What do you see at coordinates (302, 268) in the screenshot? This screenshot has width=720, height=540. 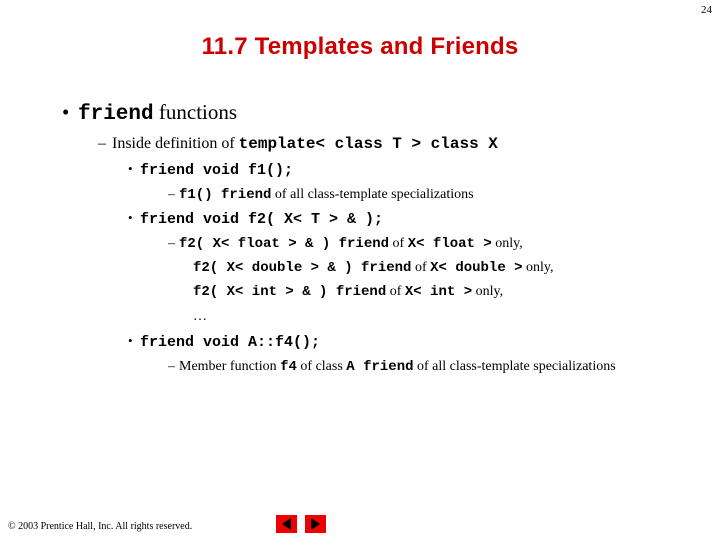 I see `code-f2-double: f2( X< double > & ) friend` at bounding box center [302, 268].